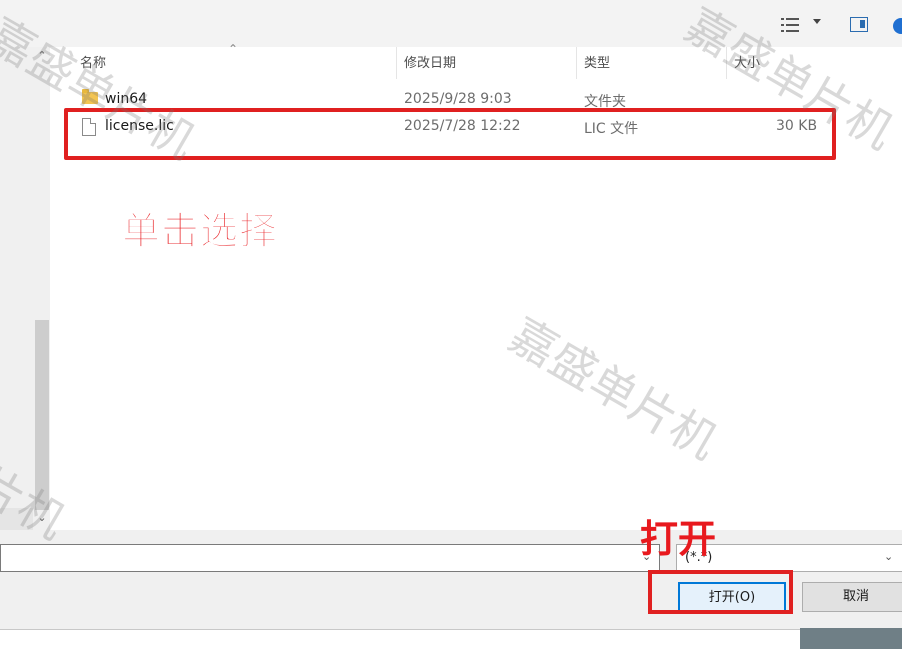 Image resolution: width=902 pixels, height=649 pixels. I want to click on file-name: win64, so click(126, 99).